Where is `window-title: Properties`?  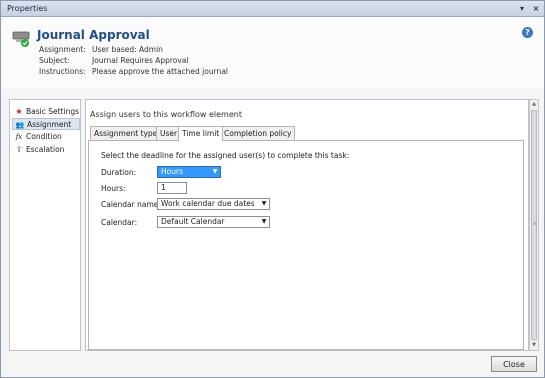 window-title: Properties is located at coordinates (27, 8).